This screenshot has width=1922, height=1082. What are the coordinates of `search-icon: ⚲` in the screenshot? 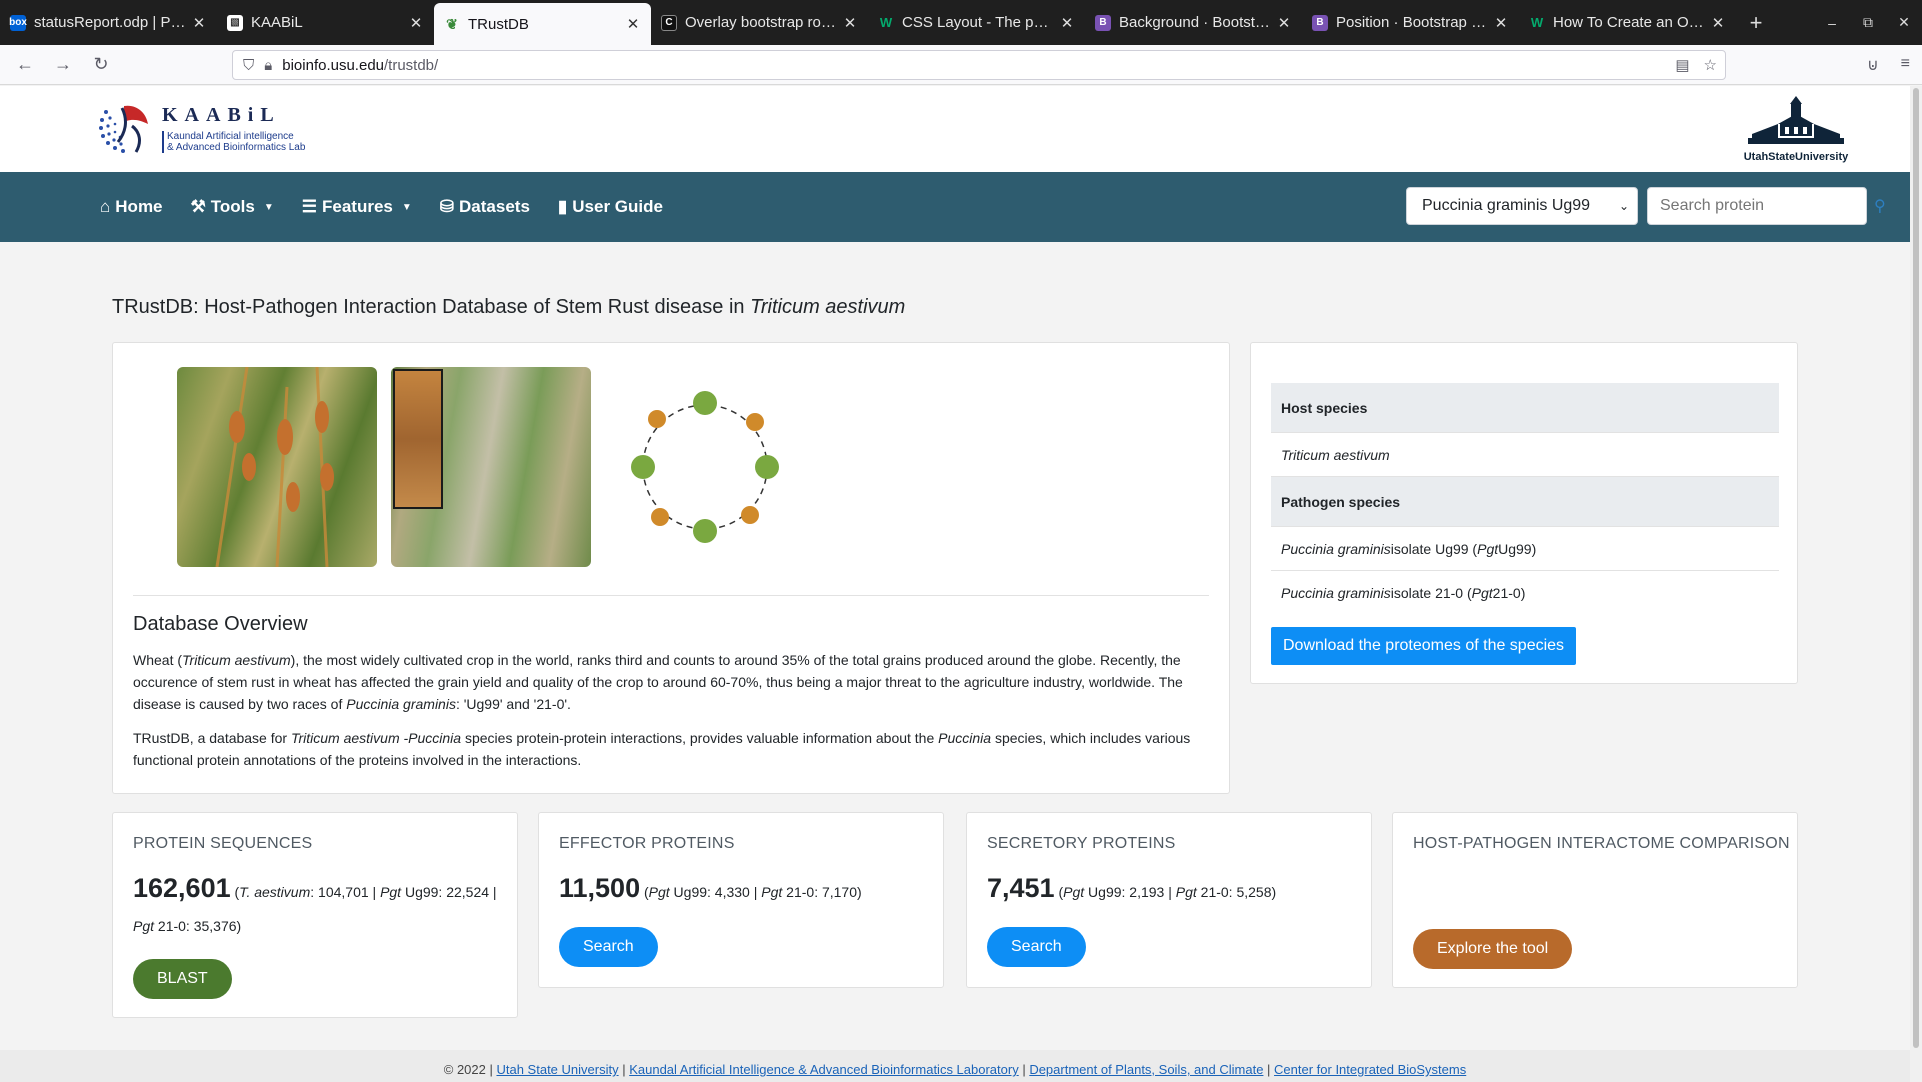 It's located at (1880, 206).